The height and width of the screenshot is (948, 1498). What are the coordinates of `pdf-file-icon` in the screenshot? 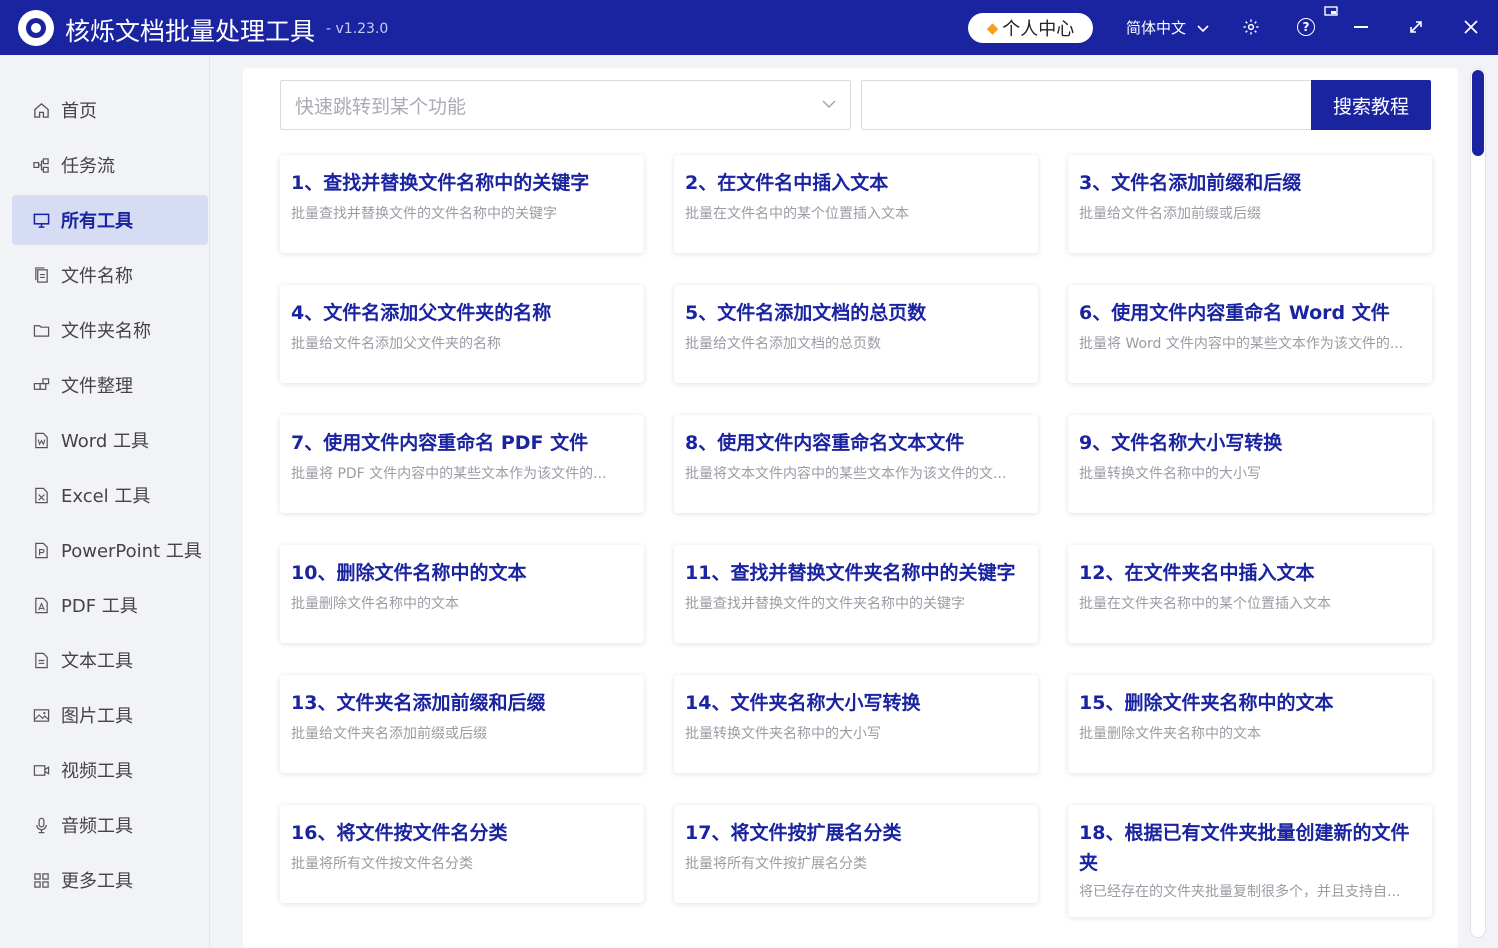 It's located at (41, 605).